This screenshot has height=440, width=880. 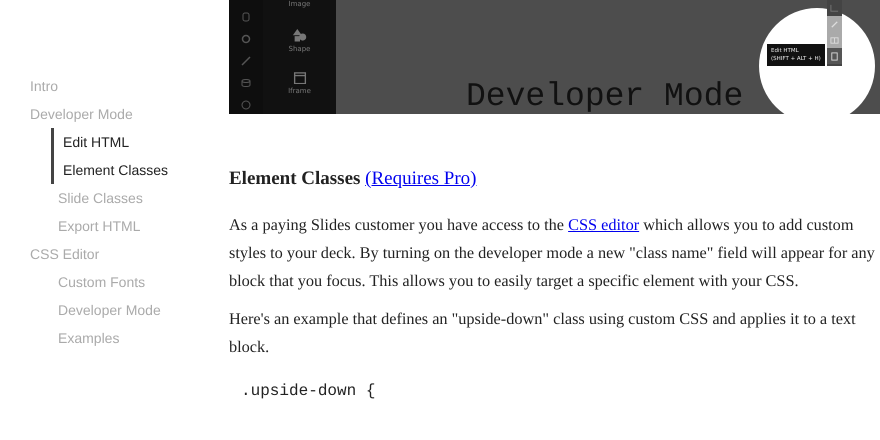 I want to click on paragraph: Here's an example that defines an "upside-down" class using custom CSS and applies it to a text block., so click(x=543, y=333).